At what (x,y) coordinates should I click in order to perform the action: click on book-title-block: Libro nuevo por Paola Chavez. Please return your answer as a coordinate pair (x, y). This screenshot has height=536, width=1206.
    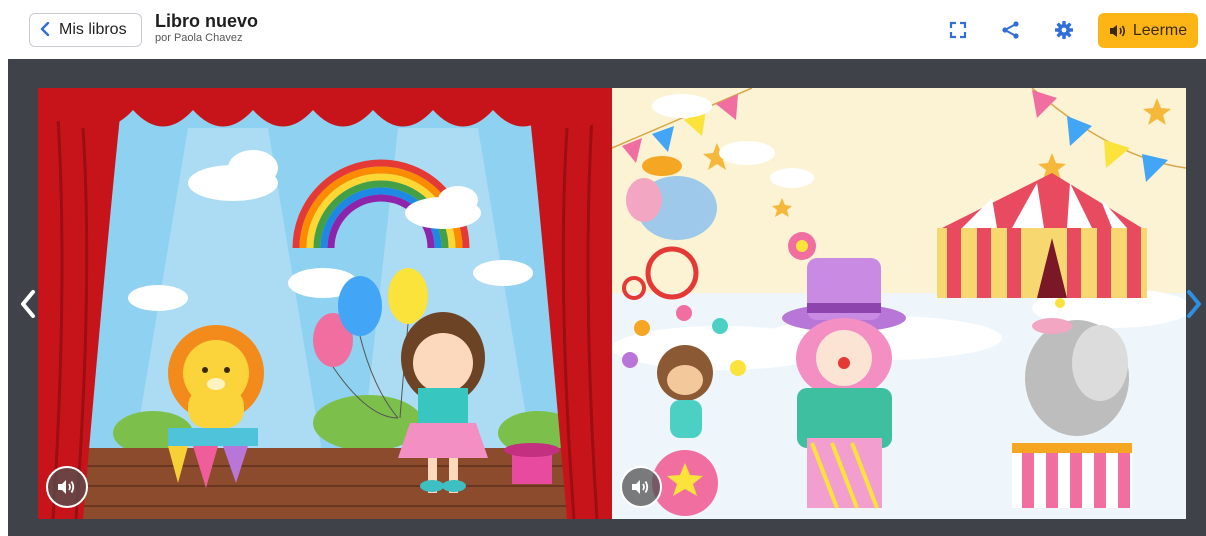
    Looking at the image, I should click on (206, 28).